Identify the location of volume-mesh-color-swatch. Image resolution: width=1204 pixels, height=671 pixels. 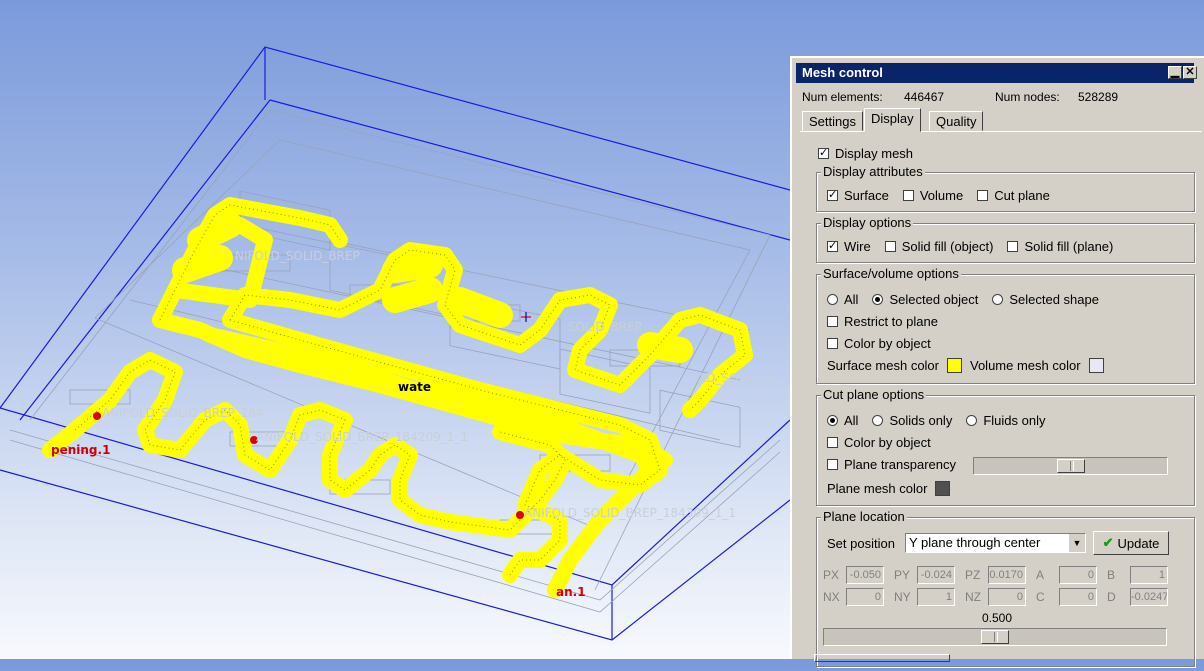
(1096, 365).